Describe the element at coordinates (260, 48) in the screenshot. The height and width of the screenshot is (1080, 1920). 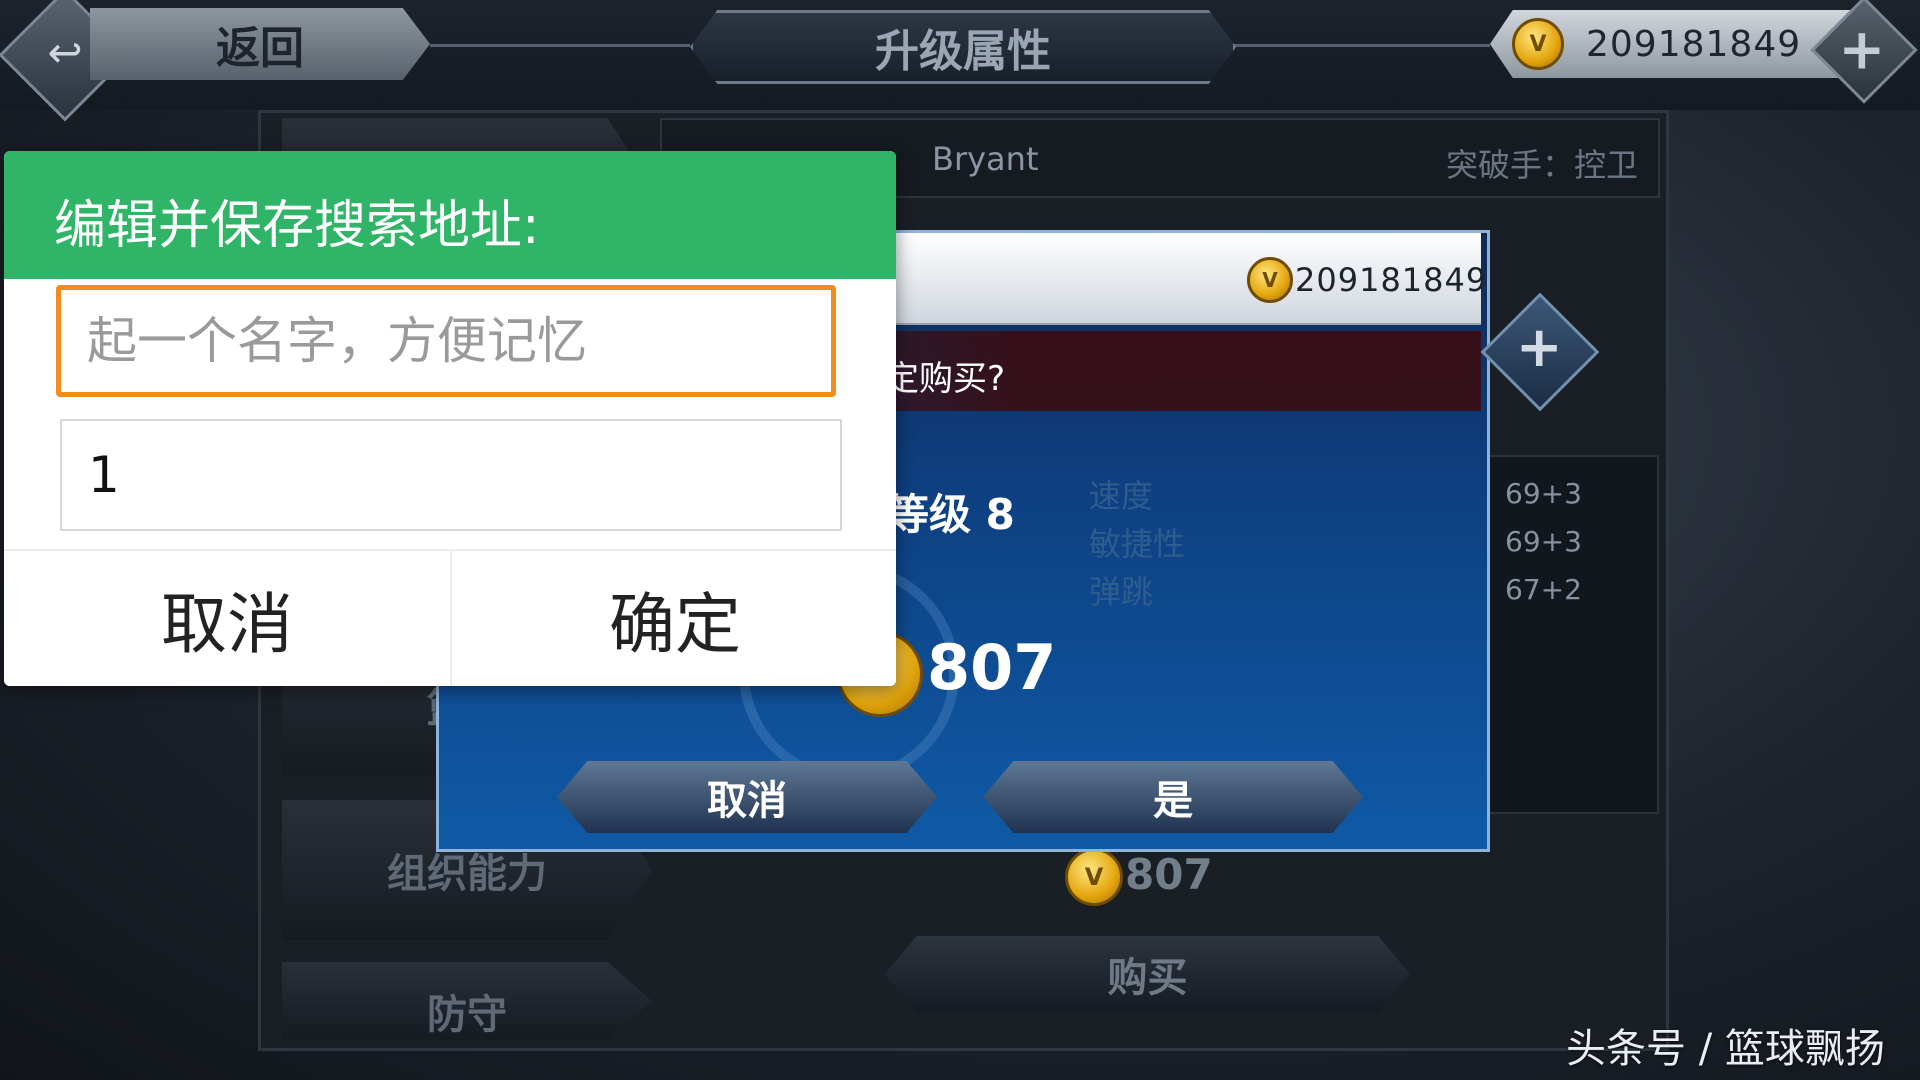
I see `back-label: 返回` at that location.